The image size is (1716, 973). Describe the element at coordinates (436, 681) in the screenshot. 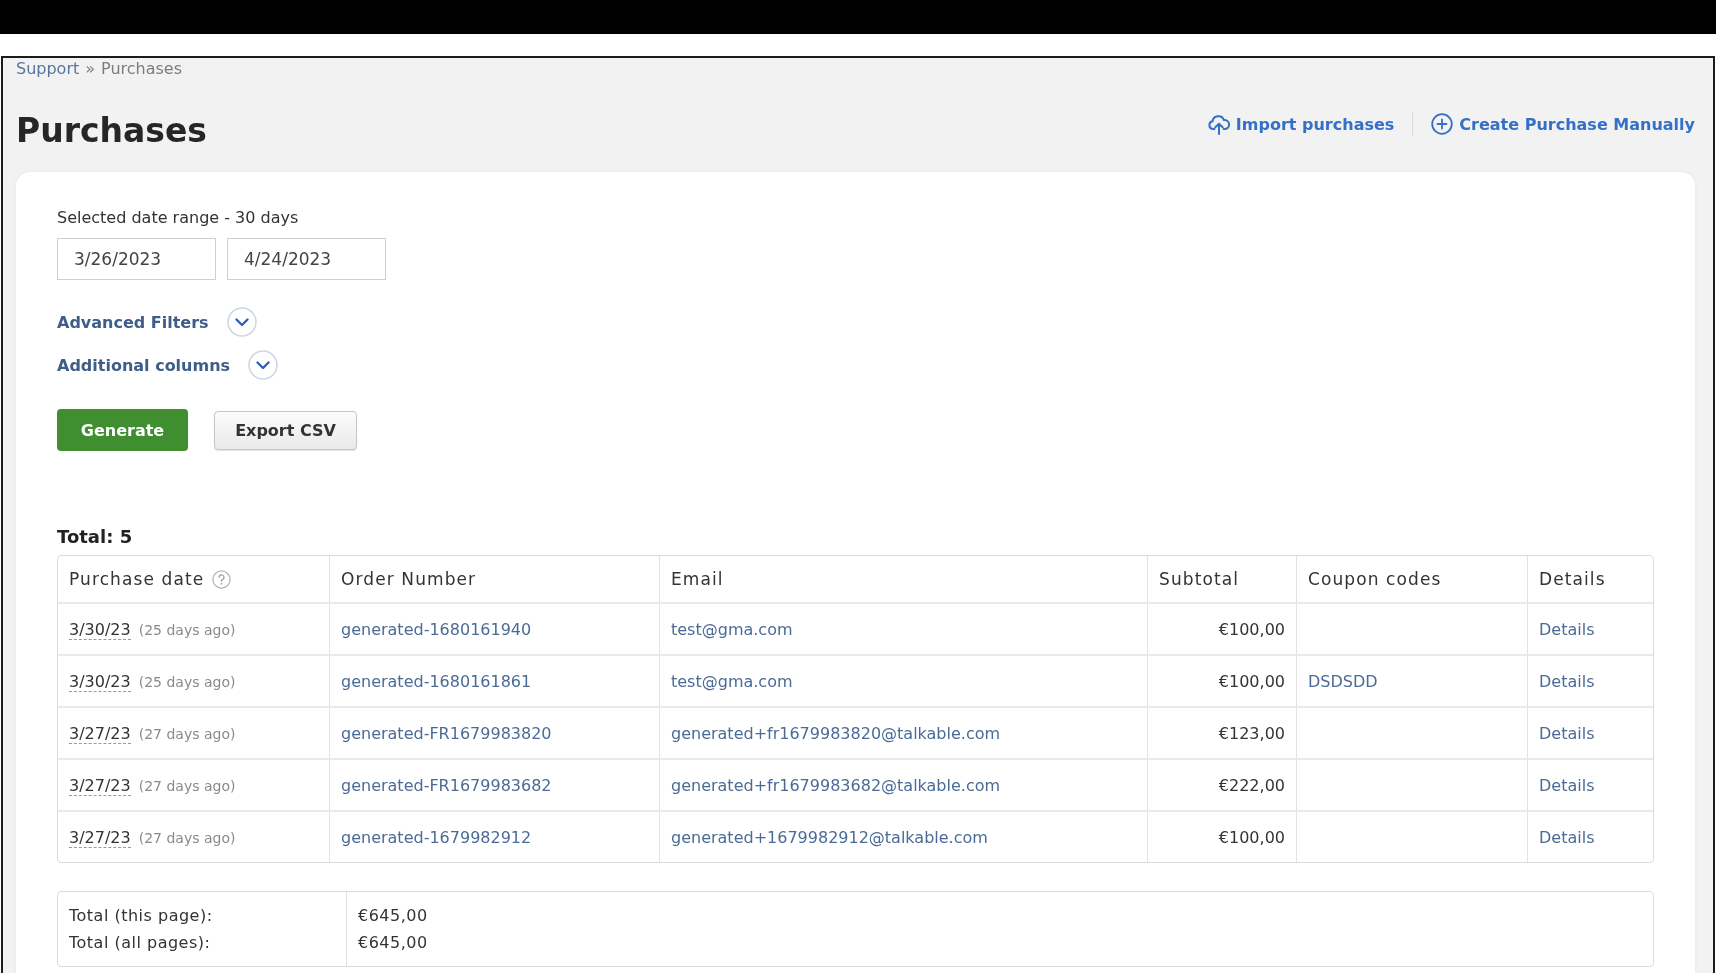

I see `order-link: generated-1680161861` at that location.